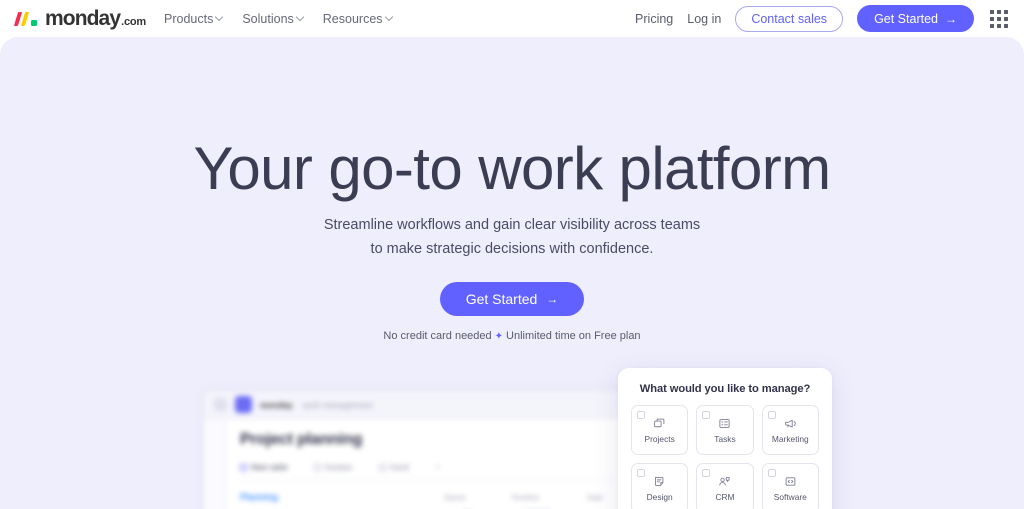 The height and width of the screenshot is (509, 1024). I want to click on manage-card-title: What would you like to manage?, so click(725, 389).